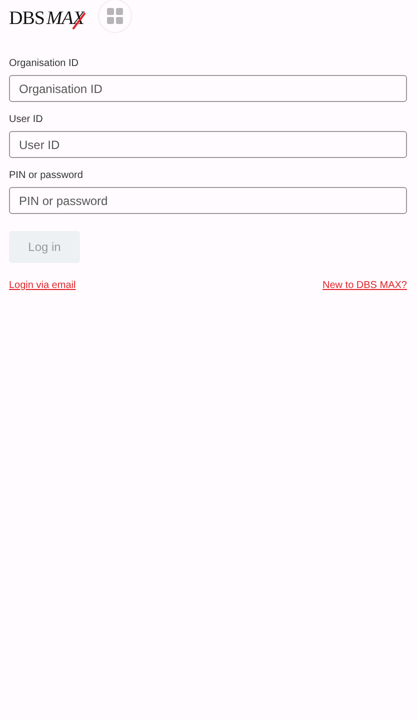  I want to click on input-field: Organisation ID, so click(208, 88).